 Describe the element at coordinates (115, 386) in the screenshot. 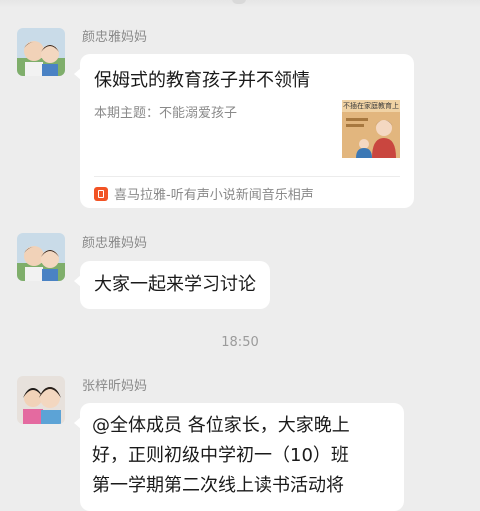

I see `sender-name: 张梓昕妈妈` at that location.